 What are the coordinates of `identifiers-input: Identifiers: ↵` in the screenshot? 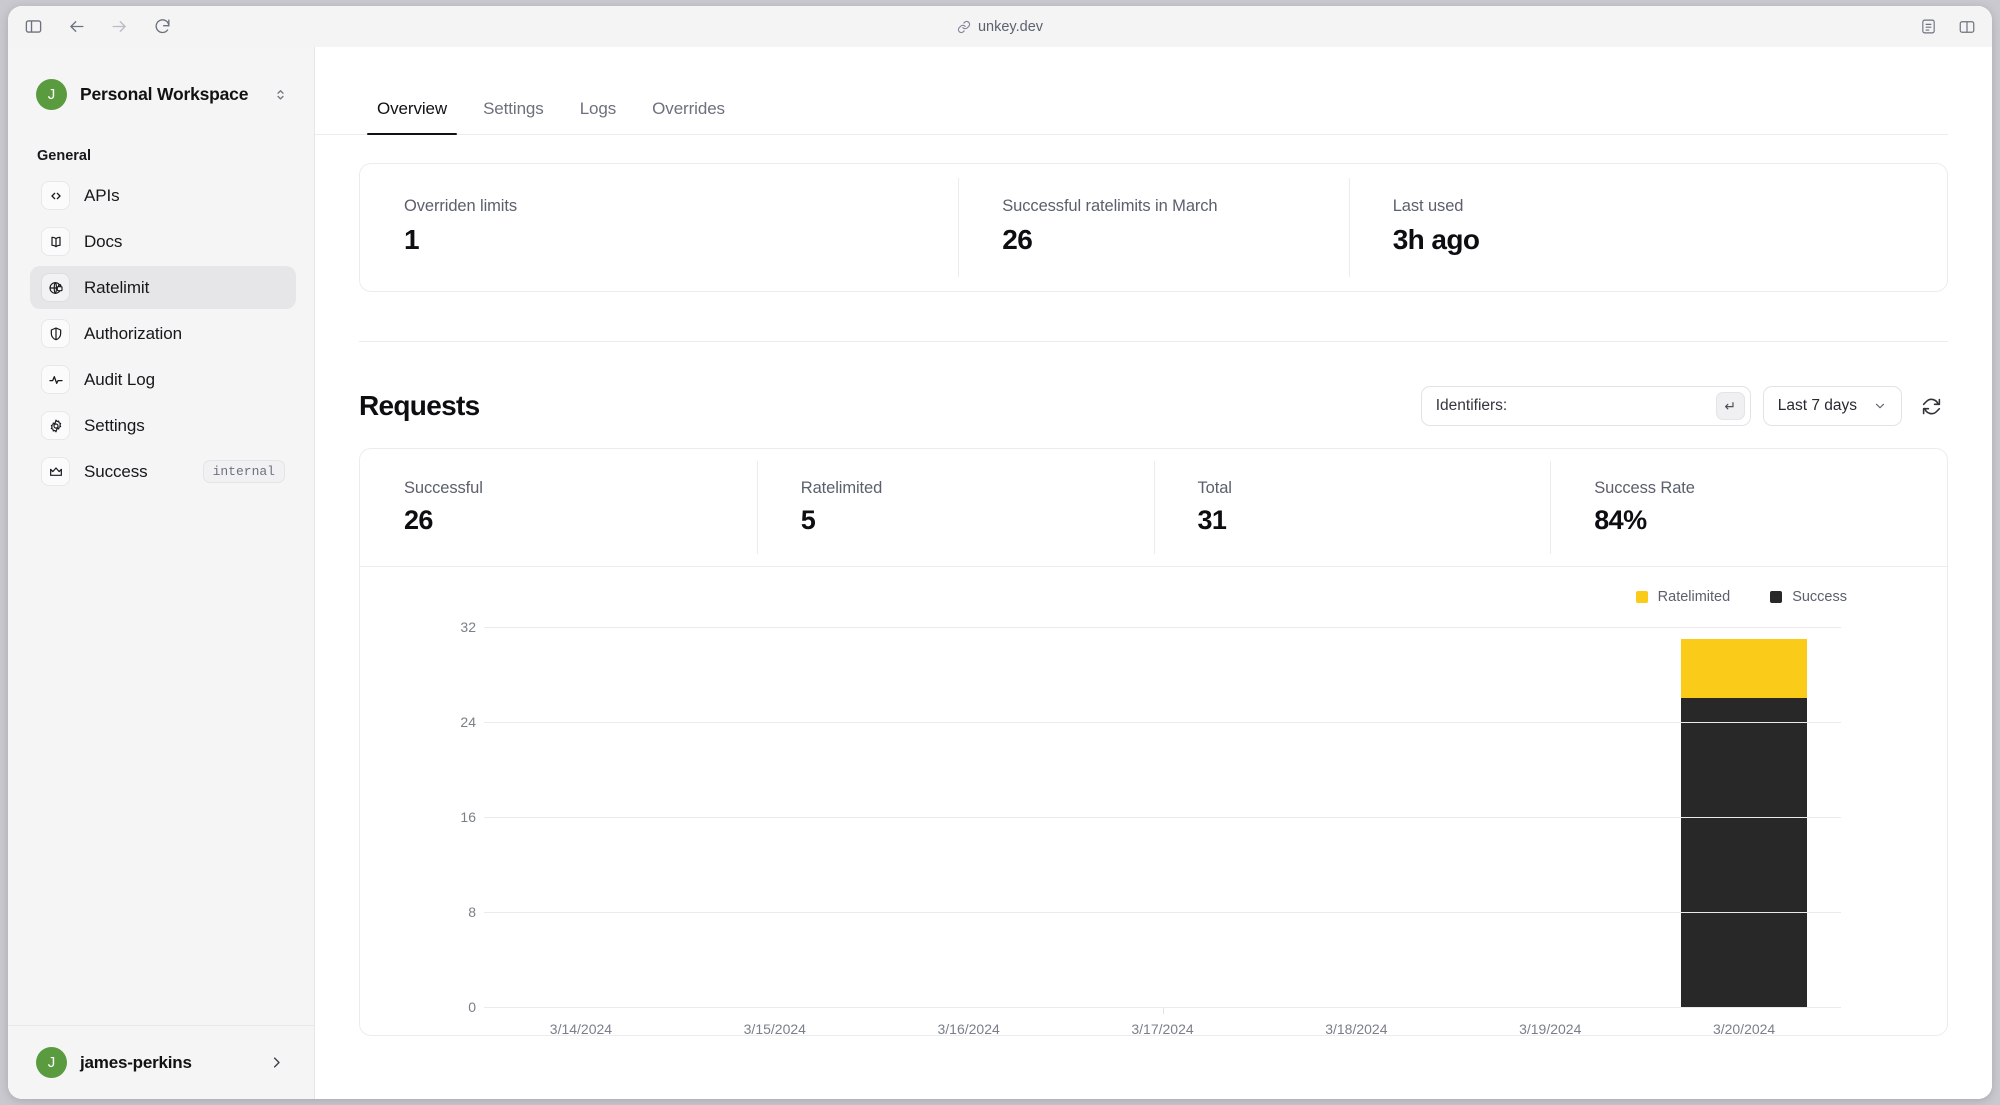 It's located at (1585, 406).